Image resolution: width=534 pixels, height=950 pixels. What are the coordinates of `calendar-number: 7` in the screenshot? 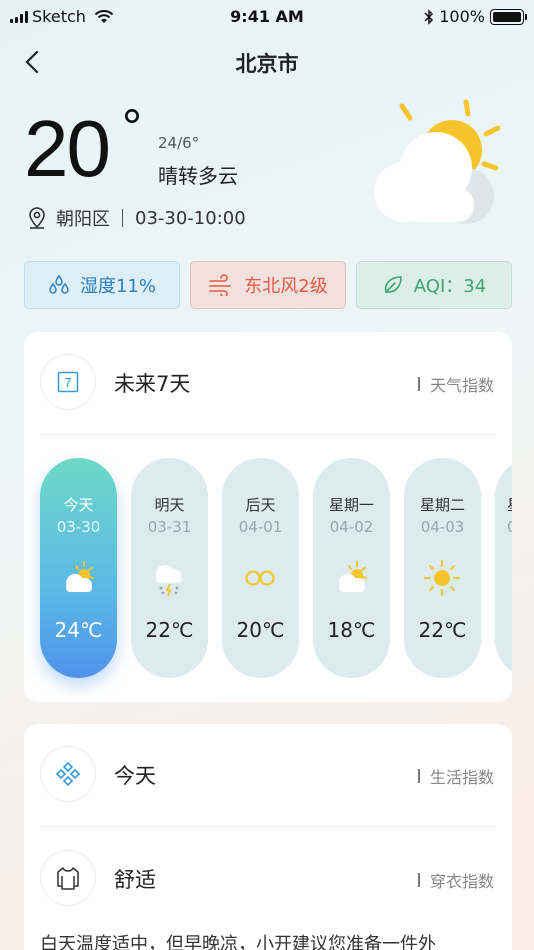 It's located at (67, 382).